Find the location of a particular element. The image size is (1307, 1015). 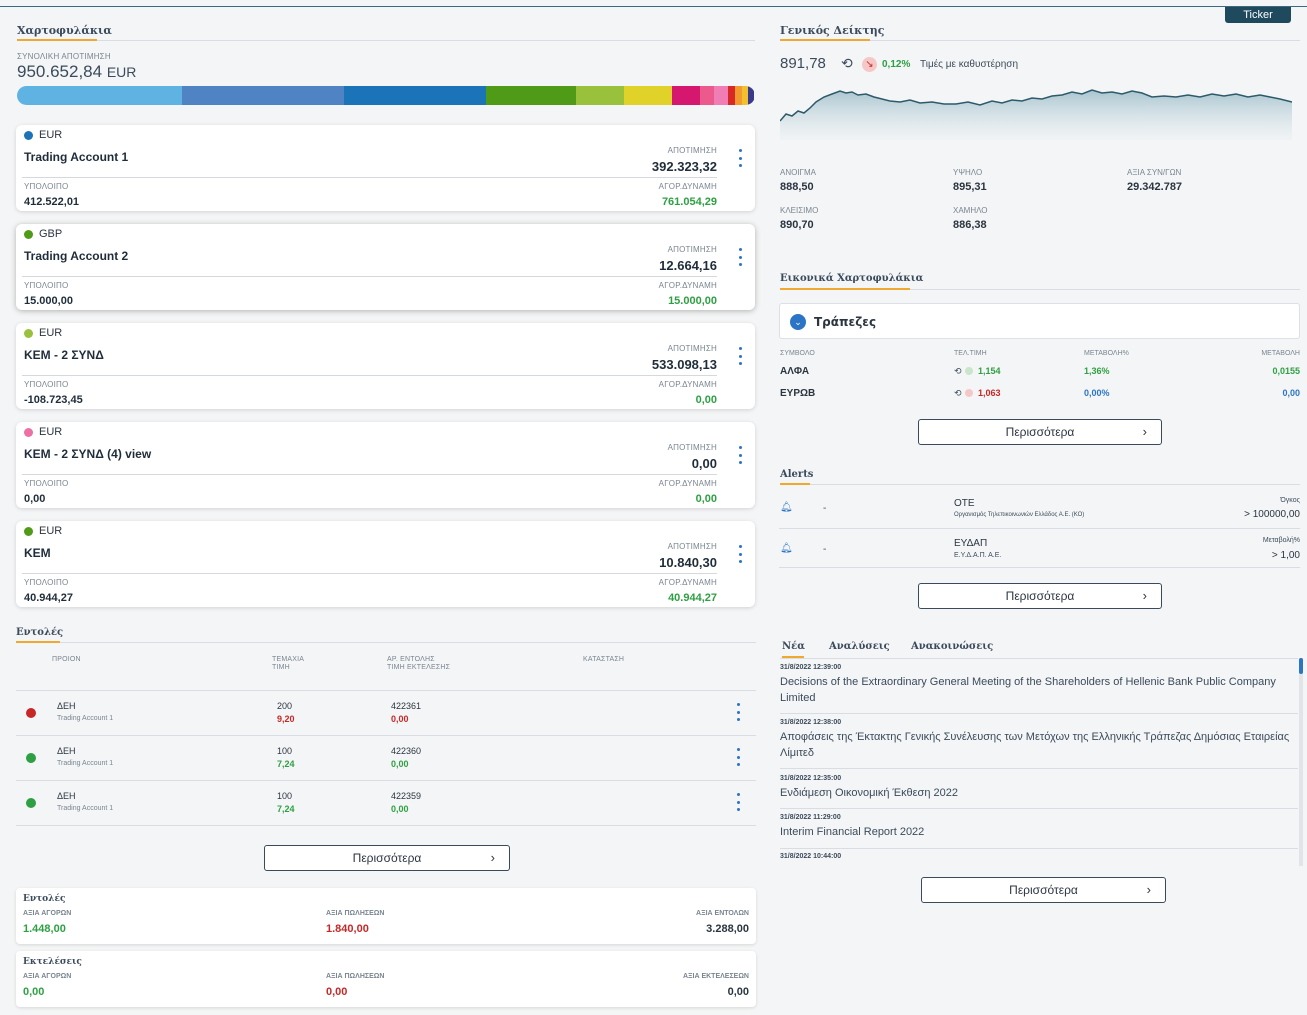

virtual-portfolios-title: Εικονικά Χαρτοφυλάκια is located at coordinates (852, 278).